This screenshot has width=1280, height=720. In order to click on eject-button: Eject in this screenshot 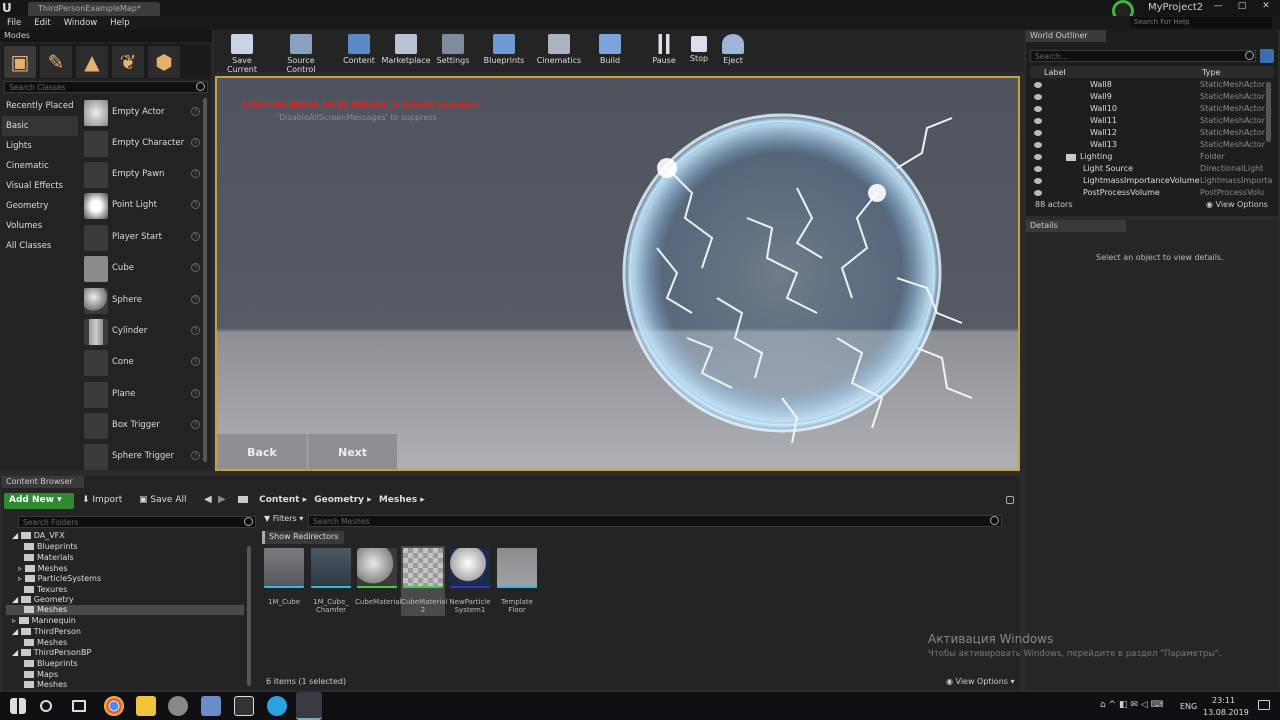, I will do `click(733, 51)`.